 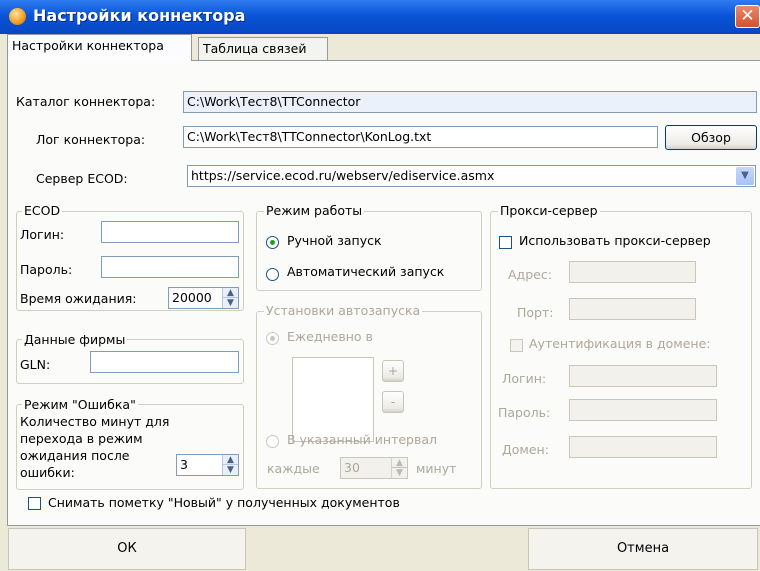 What do you see at coordinates (34, 503) in the screenshot?
I see `unmark-new-checkbox` at bounding box center [34, 503].